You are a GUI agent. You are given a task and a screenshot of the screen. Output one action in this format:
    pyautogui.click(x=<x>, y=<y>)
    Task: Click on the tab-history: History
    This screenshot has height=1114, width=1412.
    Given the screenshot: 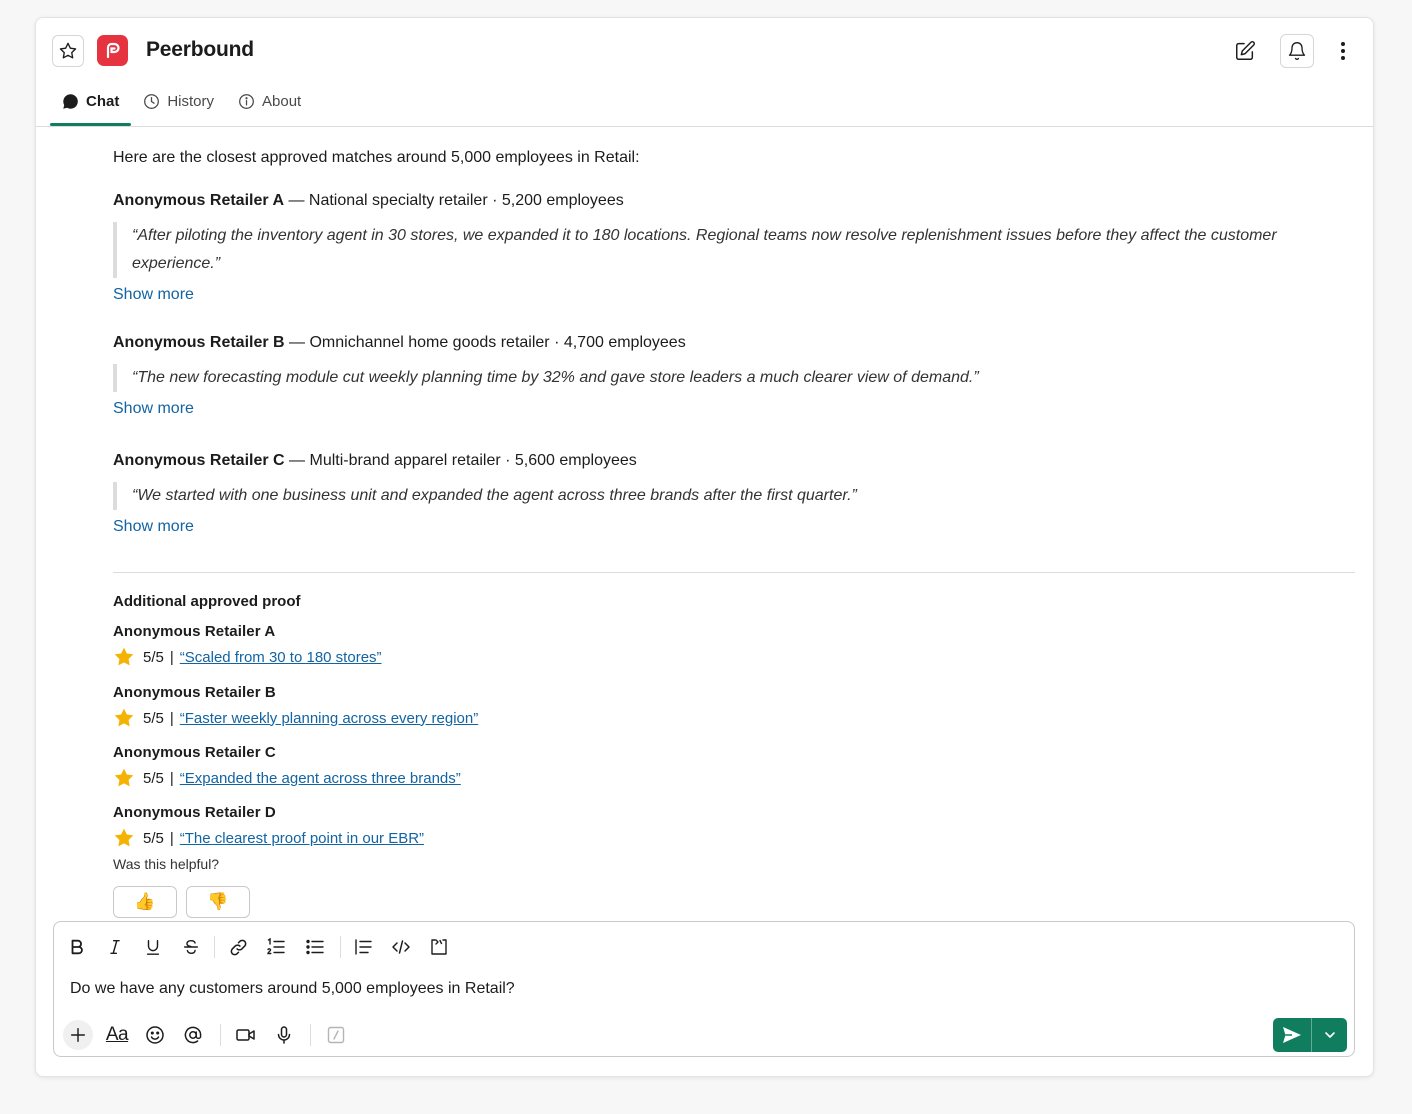 What is the action you would take?
    pyautogui.click(x=178, y=101)
    